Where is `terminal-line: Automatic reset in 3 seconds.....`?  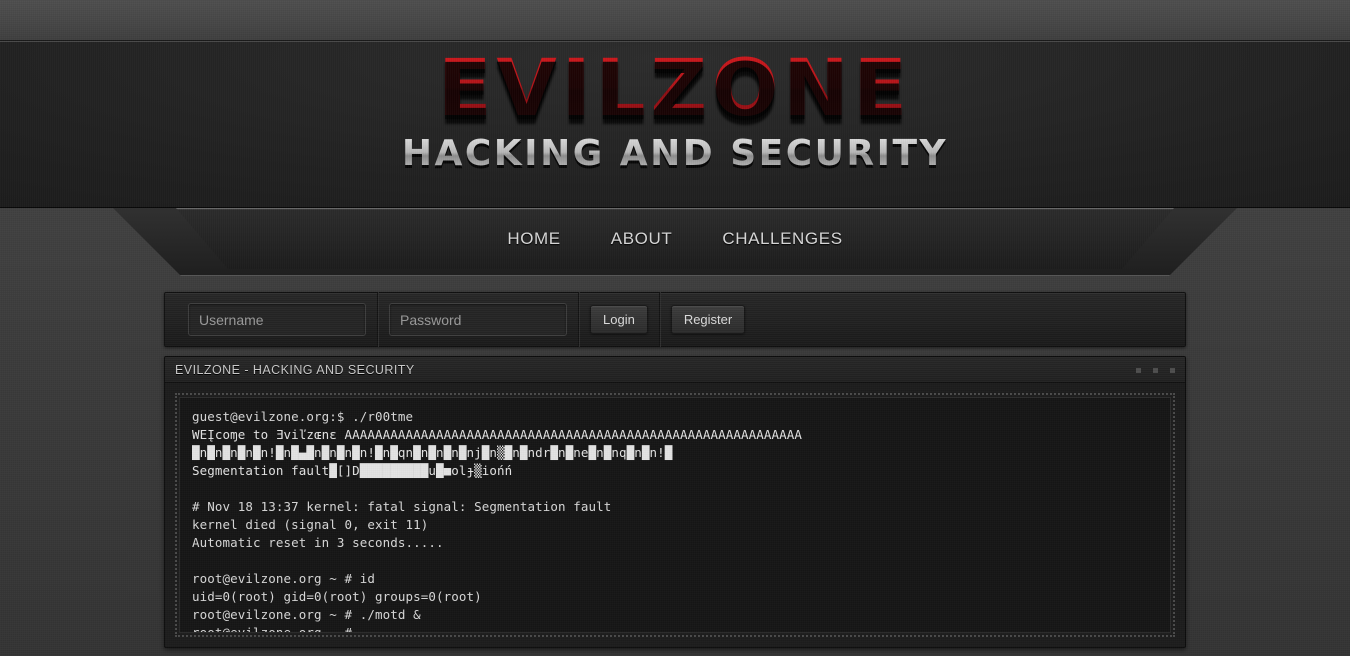
terminal-line: Automatic reset in 3 seconds..... is located at coordinates (318, 542).